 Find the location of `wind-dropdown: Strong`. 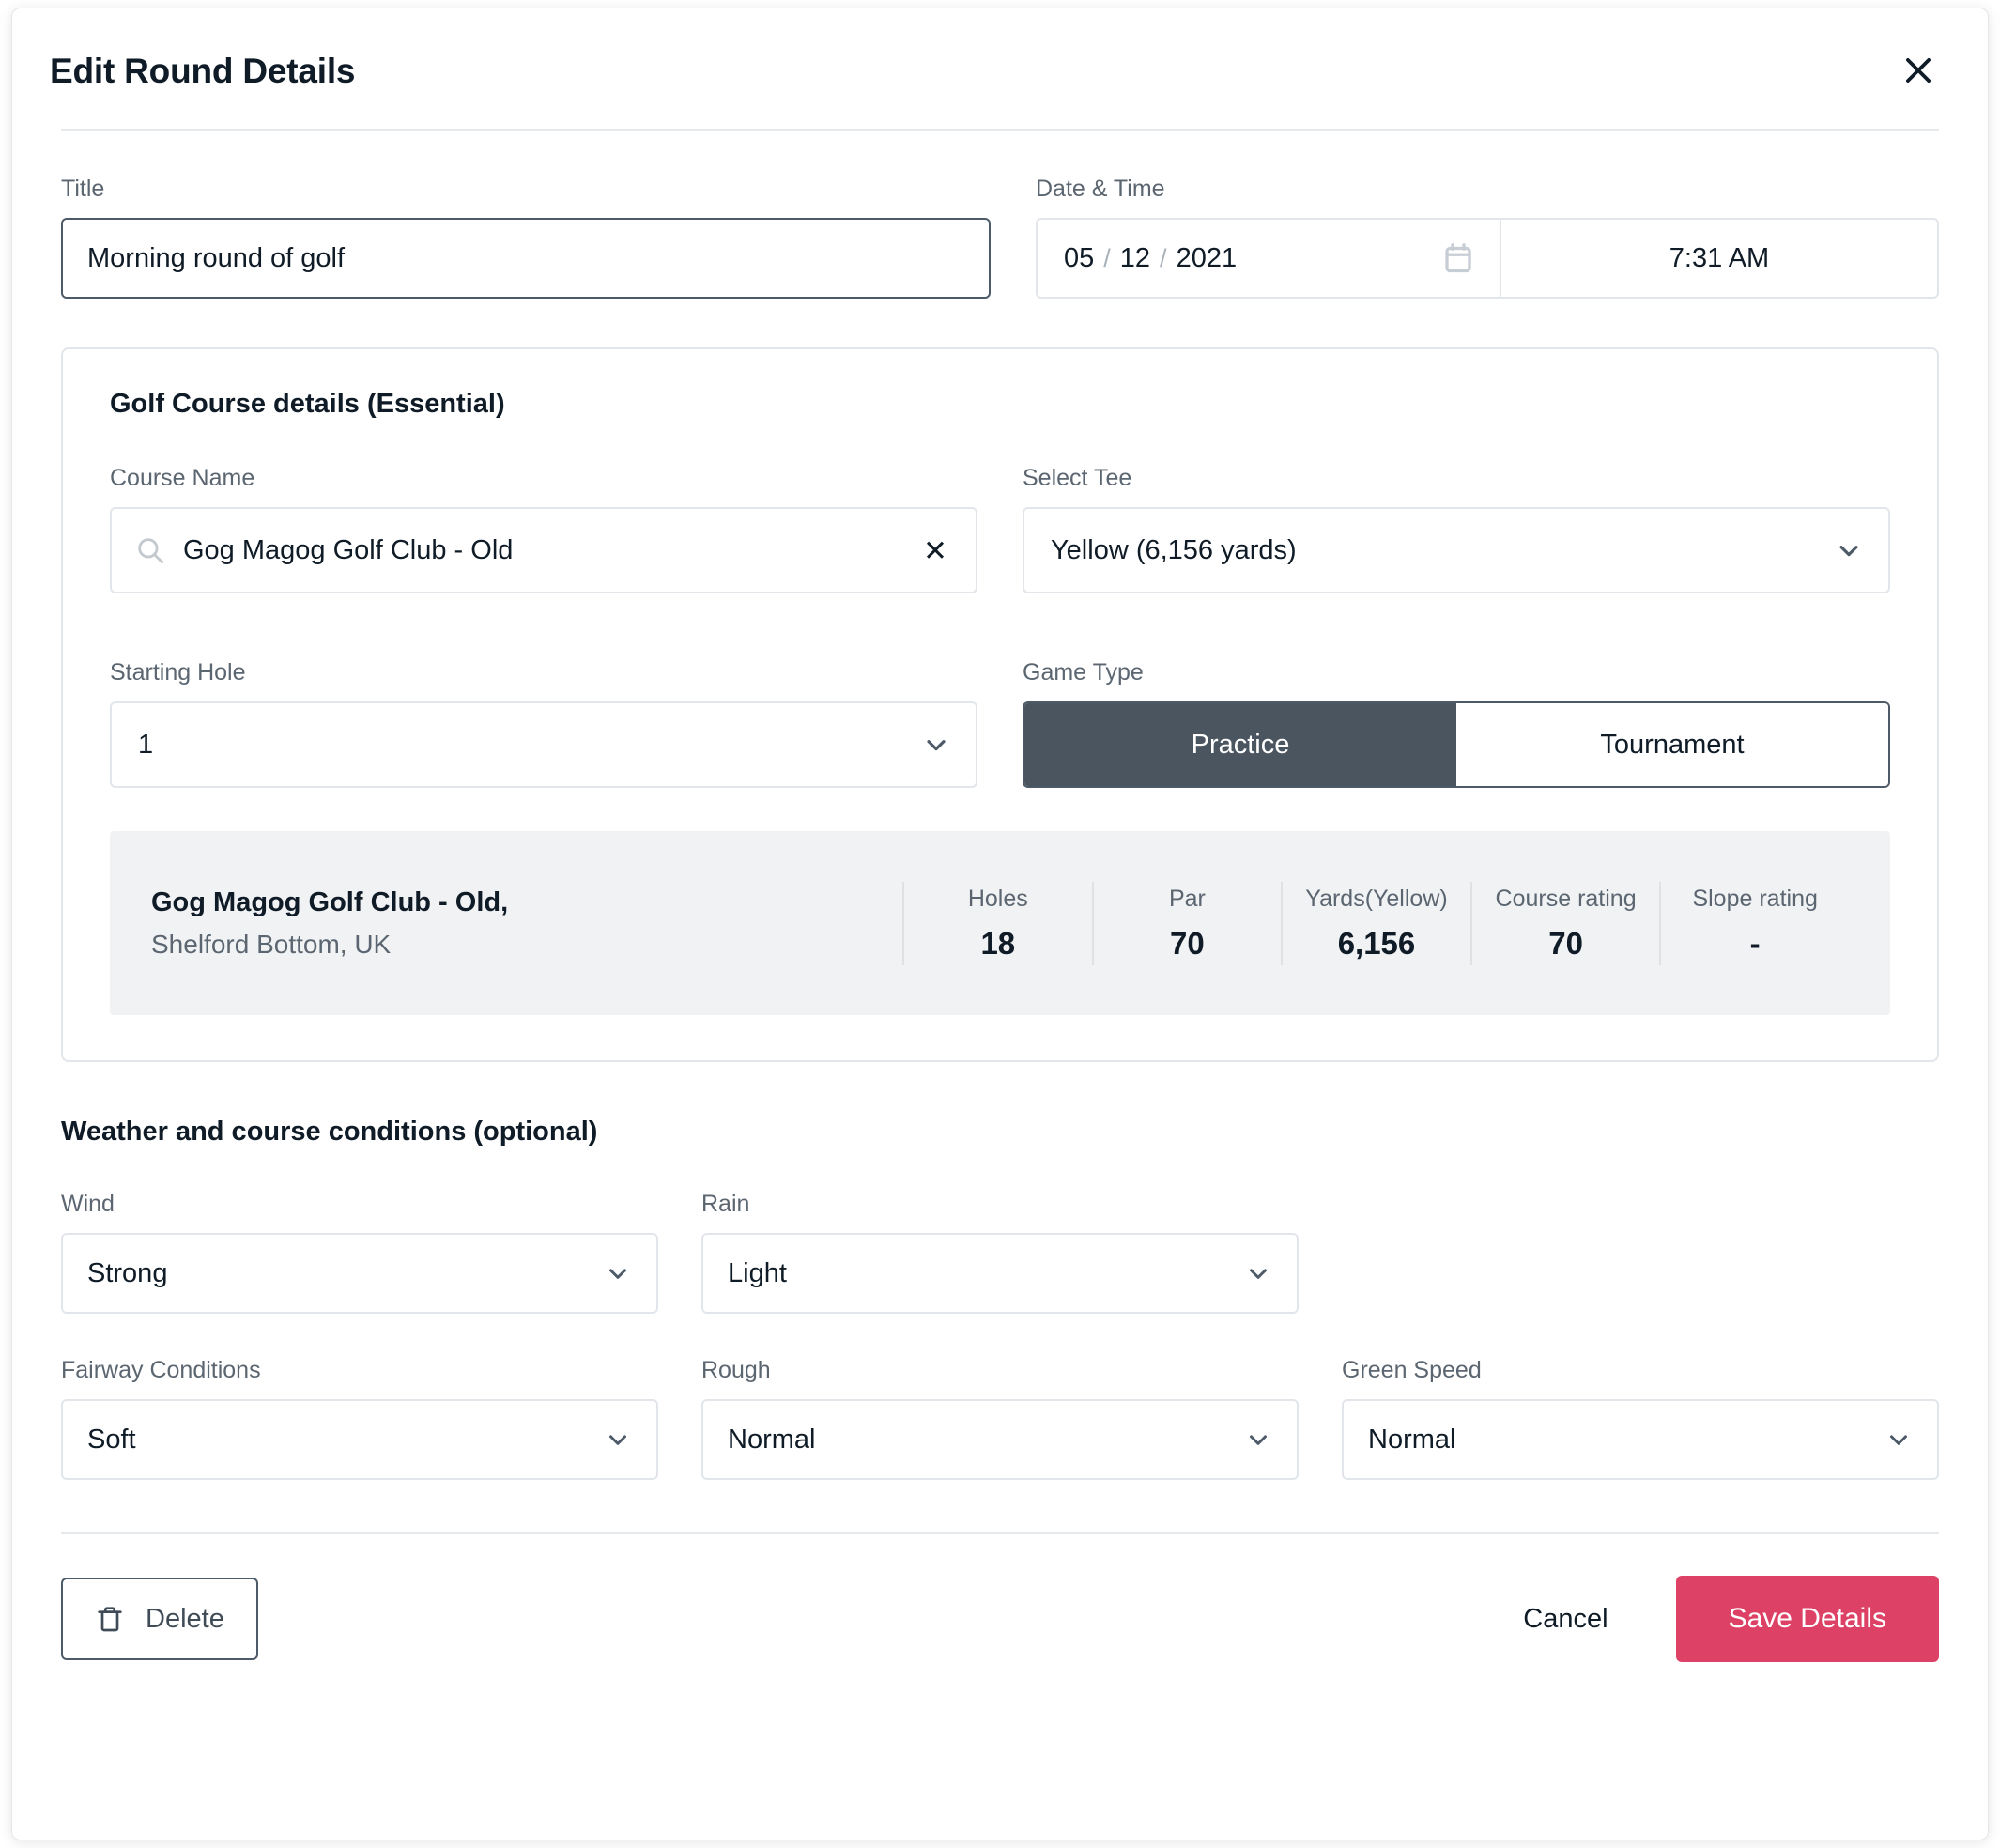

wind-dropdown: Strong is located at coordinates (359, 1273).